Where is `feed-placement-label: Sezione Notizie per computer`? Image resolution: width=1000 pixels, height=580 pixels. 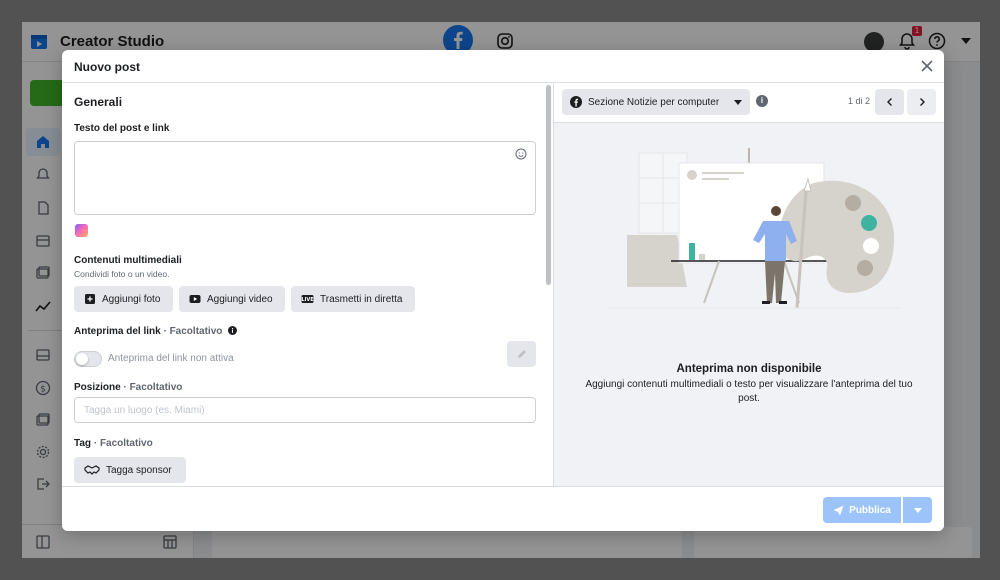 feed-placement-label: Sezione Notizie per computer is located at coordinates (654, 102).